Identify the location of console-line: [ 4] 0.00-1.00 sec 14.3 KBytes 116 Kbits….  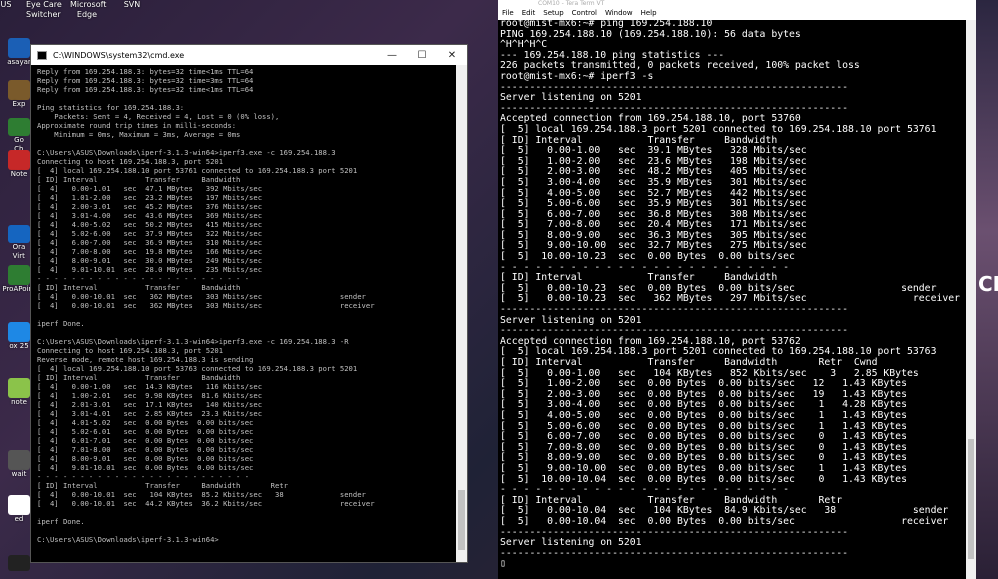
(150, 386).